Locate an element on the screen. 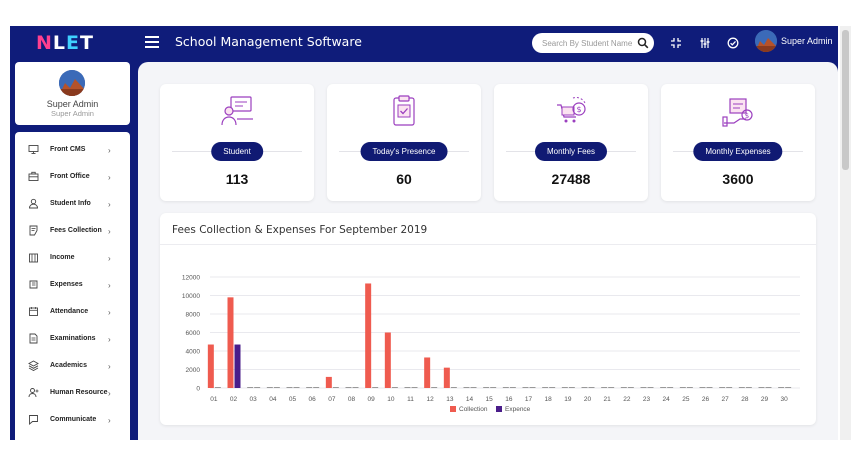 The width and height of the screenshot is (851, 470). x-tick-label: 23 is located at coordinates (647, 399).